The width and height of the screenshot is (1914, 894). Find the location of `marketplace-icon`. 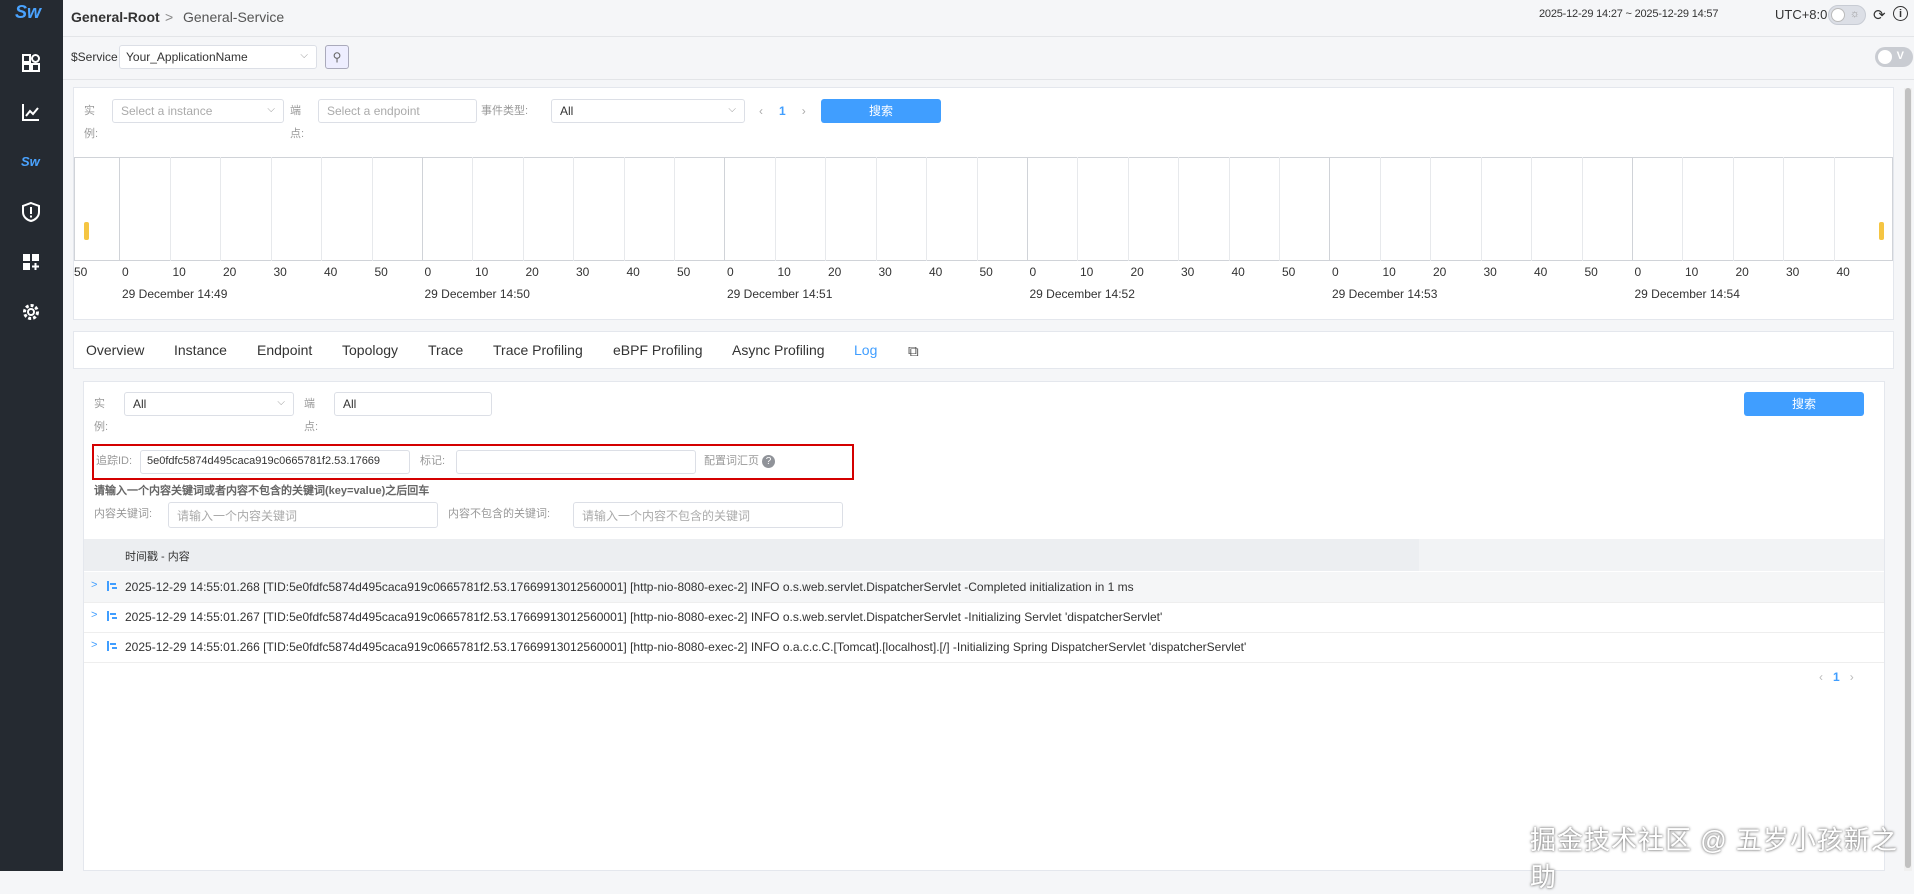

marketplace-icon is located at coordinates (31, 63).